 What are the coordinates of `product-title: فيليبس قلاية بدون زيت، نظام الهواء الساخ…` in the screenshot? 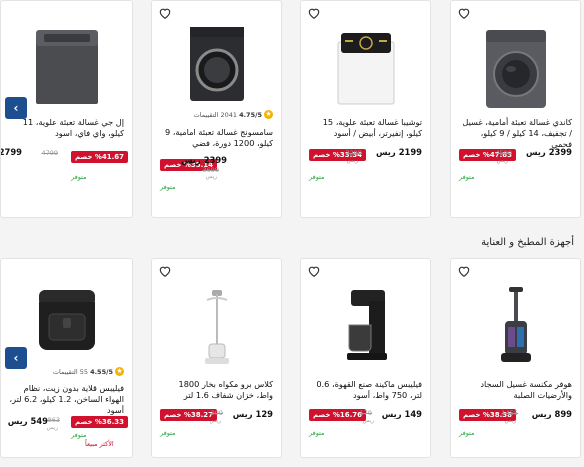 It's located at (66, 399).